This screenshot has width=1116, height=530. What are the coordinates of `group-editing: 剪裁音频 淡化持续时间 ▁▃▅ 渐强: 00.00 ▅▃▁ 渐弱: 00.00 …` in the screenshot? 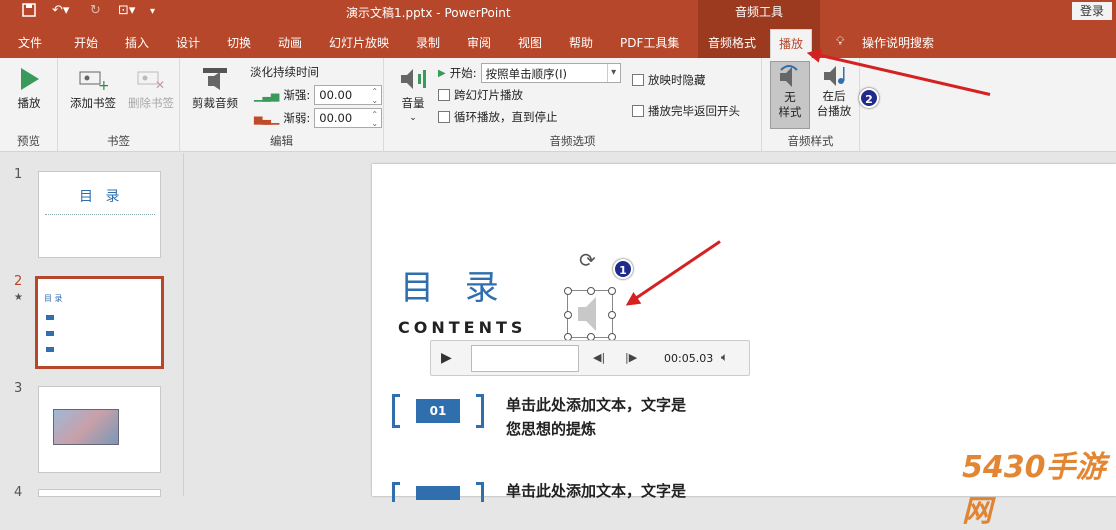 It's located at (282, 105).